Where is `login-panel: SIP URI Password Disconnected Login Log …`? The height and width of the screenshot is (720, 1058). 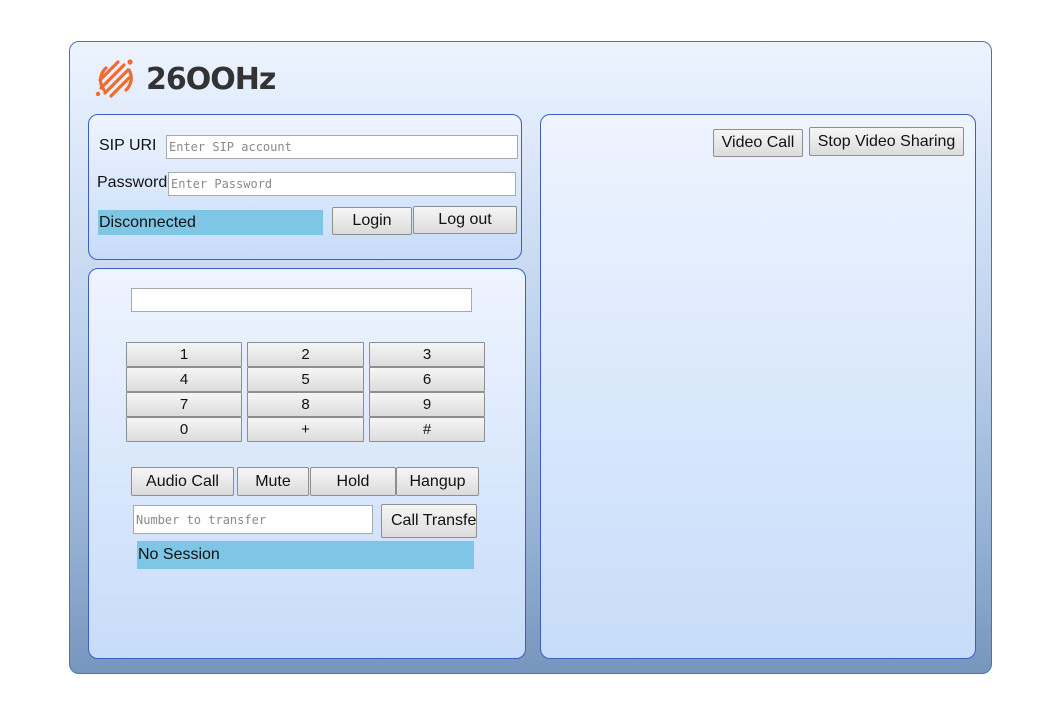 login-panel: SIP URI Password Disconnected Login Log … is located at coordinates (305, 187).